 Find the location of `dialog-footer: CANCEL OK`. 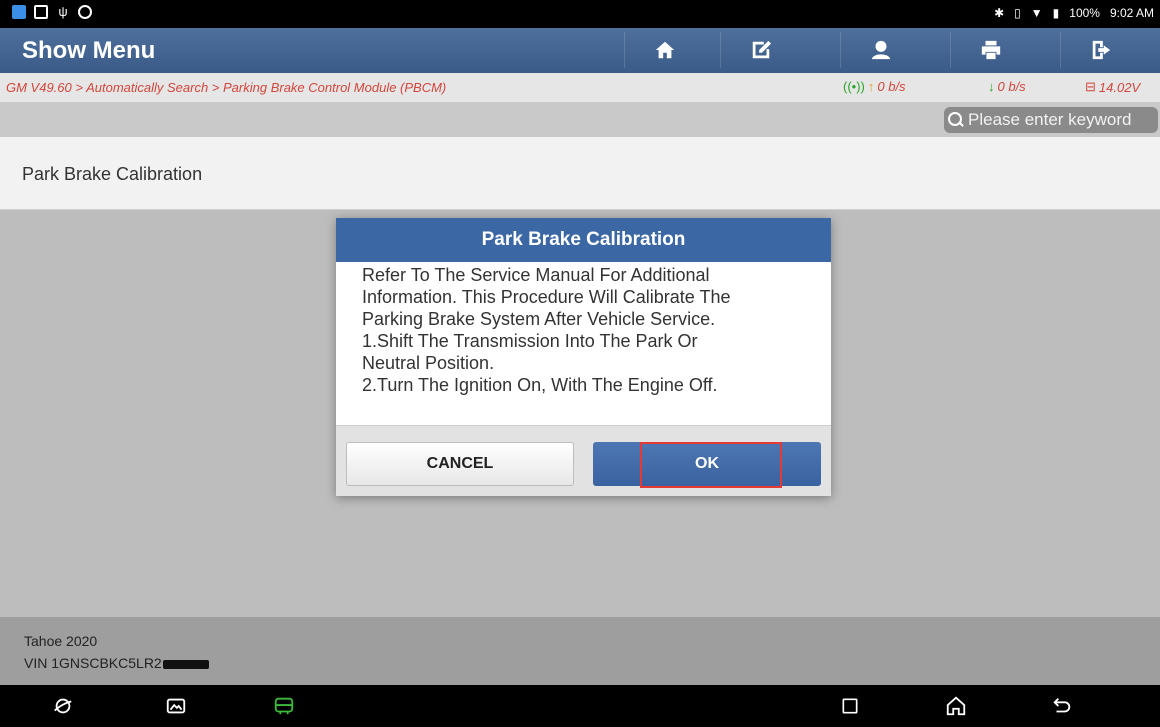

dialog-footer: CANCEL OK is located at coordinates (583, 460).